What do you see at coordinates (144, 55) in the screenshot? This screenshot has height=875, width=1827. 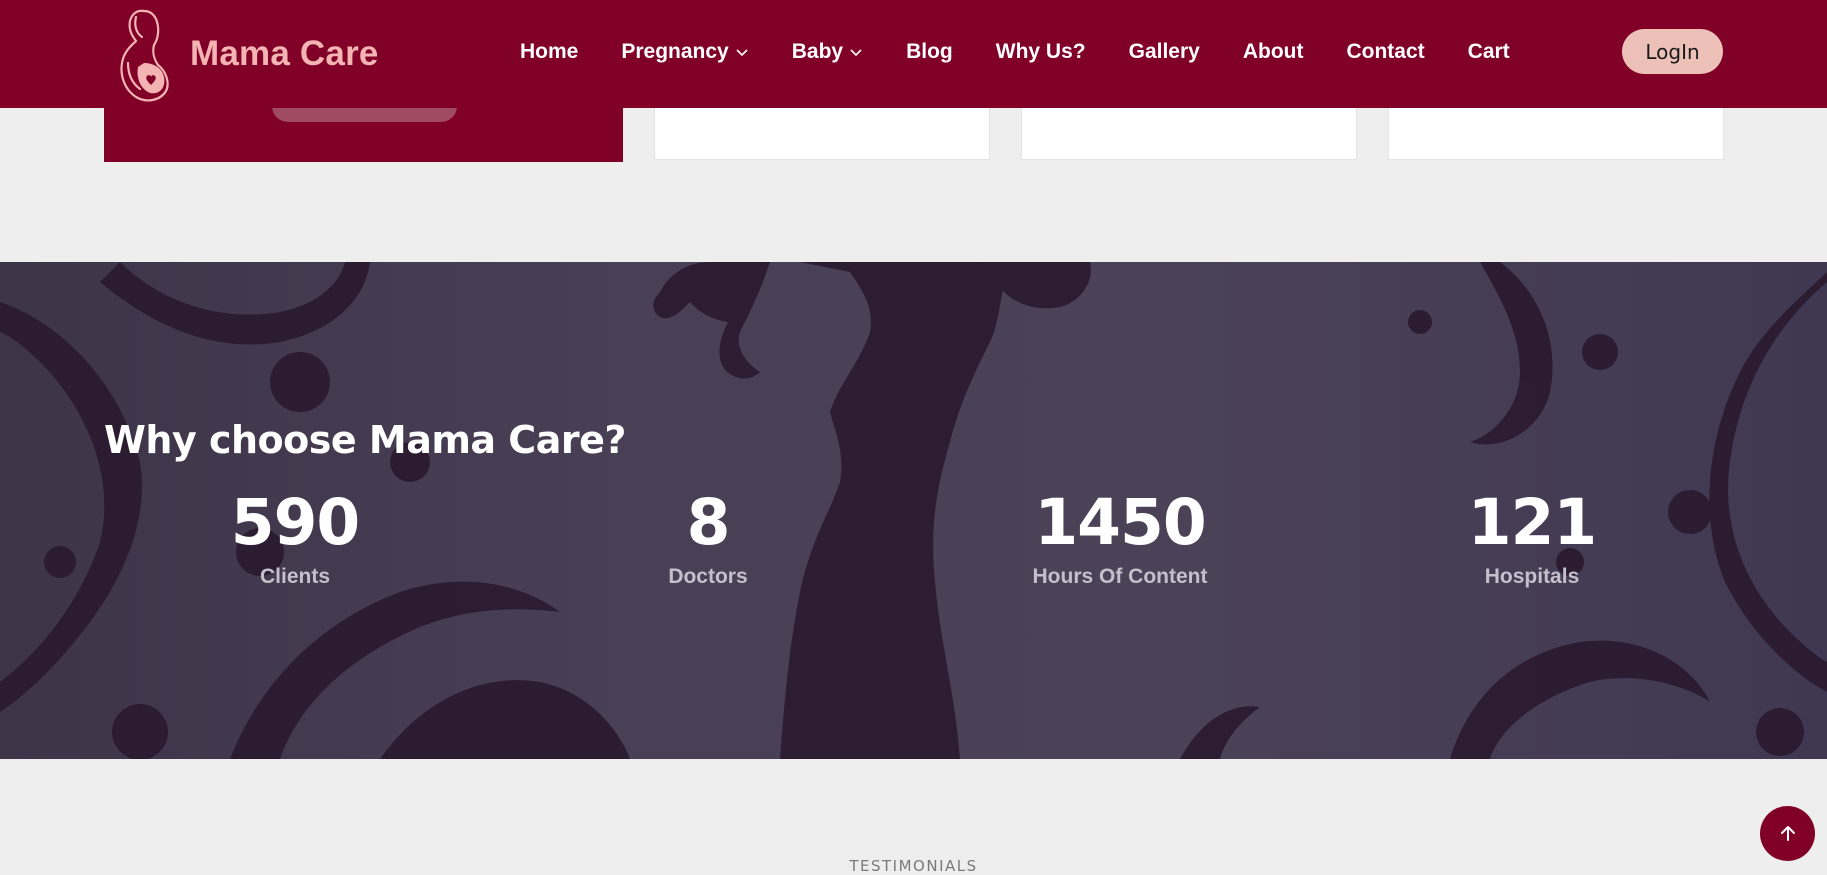 I see `pregnant-woman-icon` at bounding box center [144, 55].